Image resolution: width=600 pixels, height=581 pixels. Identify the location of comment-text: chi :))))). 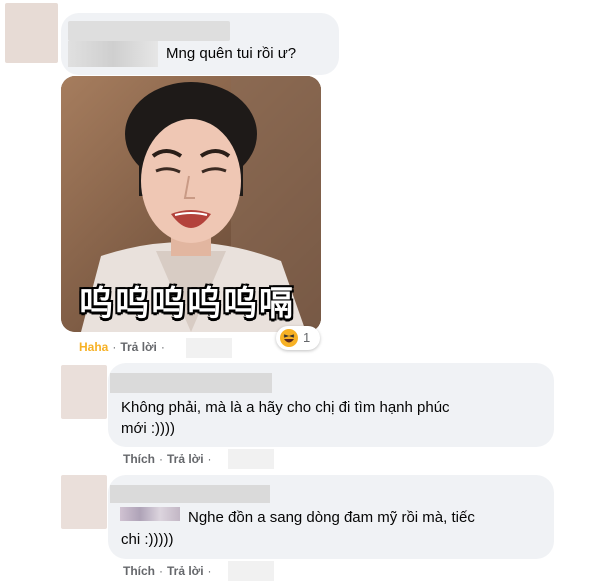
(147, 539).